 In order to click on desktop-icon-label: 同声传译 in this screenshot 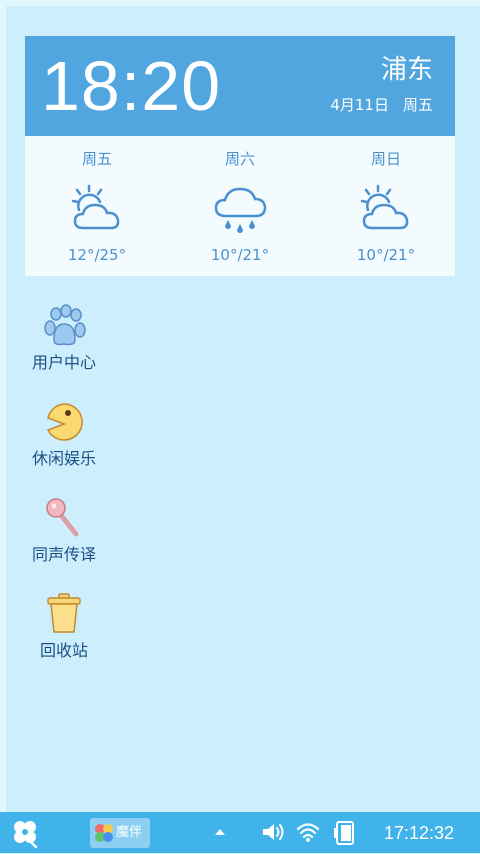, I will do `click(63, 554)`.